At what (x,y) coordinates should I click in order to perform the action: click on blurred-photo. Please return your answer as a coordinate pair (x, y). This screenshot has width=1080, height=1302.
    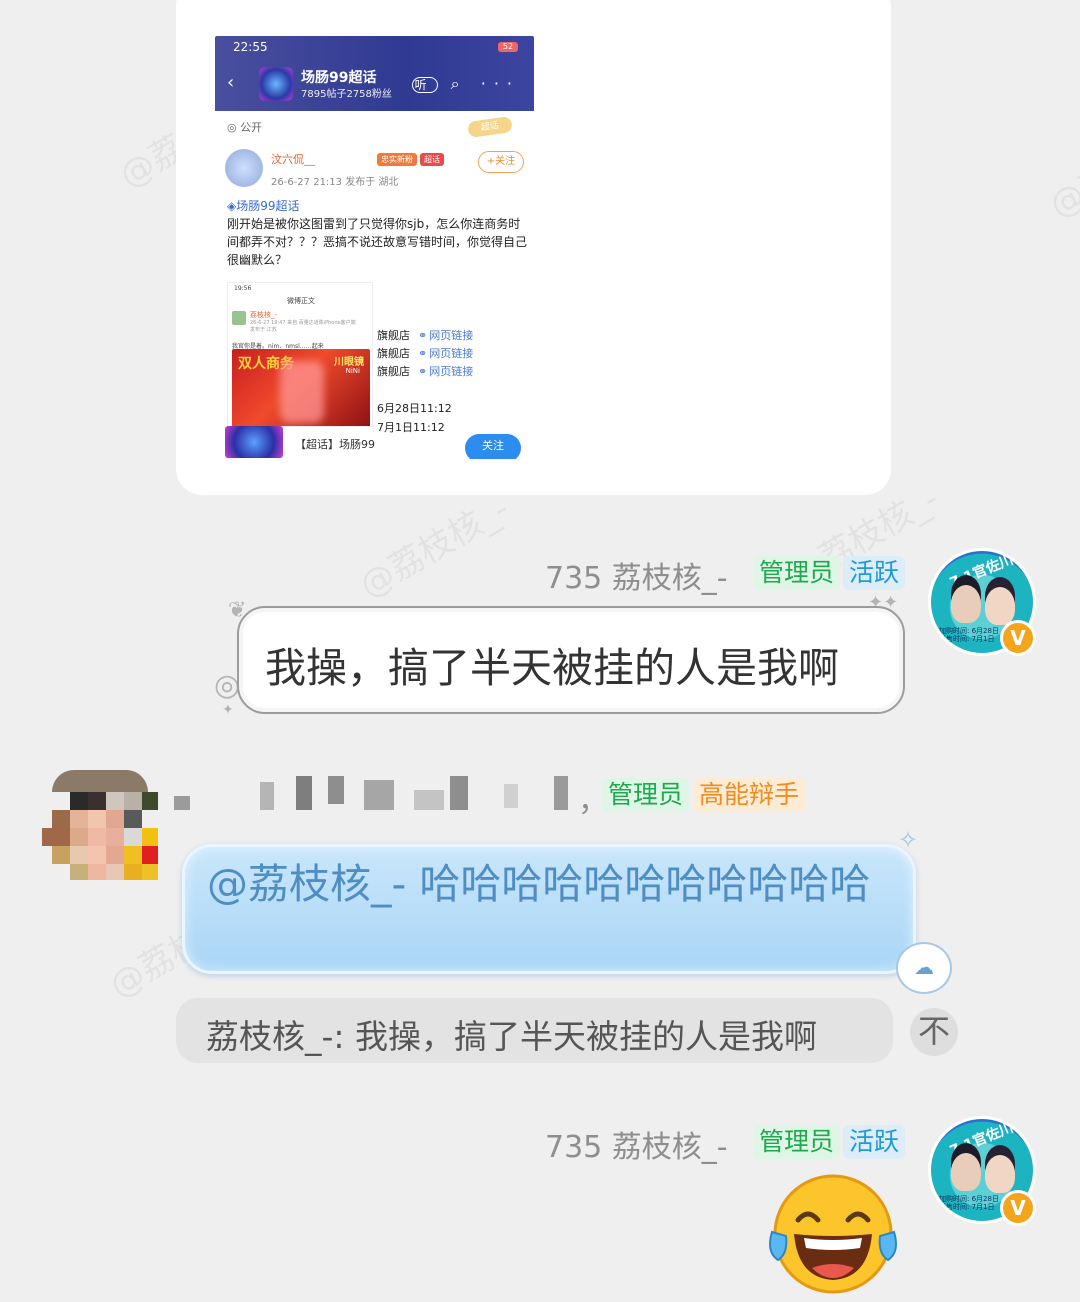
    Looking at the image, I should click on (302, 392).